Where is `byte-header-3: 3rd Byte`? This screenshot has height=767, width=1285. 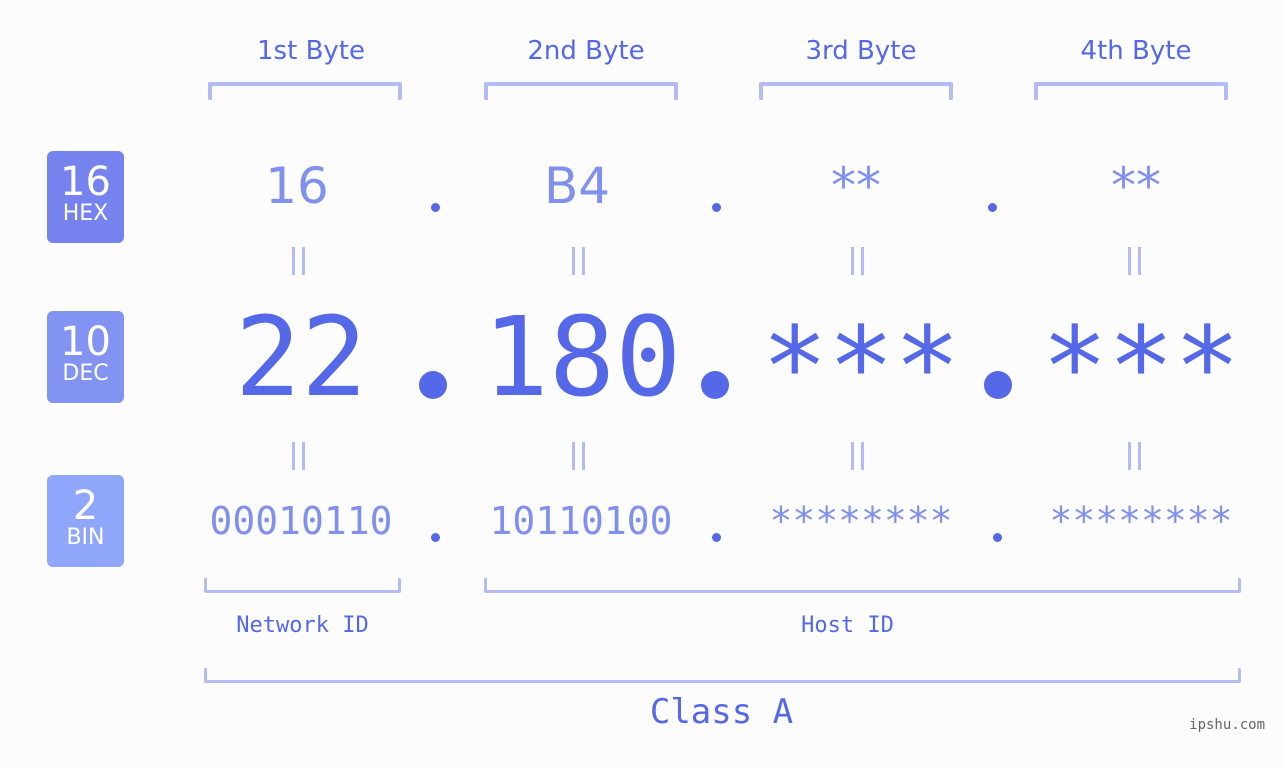 byte-header-3: 3rd Byte is located at coordinates (861, 51).